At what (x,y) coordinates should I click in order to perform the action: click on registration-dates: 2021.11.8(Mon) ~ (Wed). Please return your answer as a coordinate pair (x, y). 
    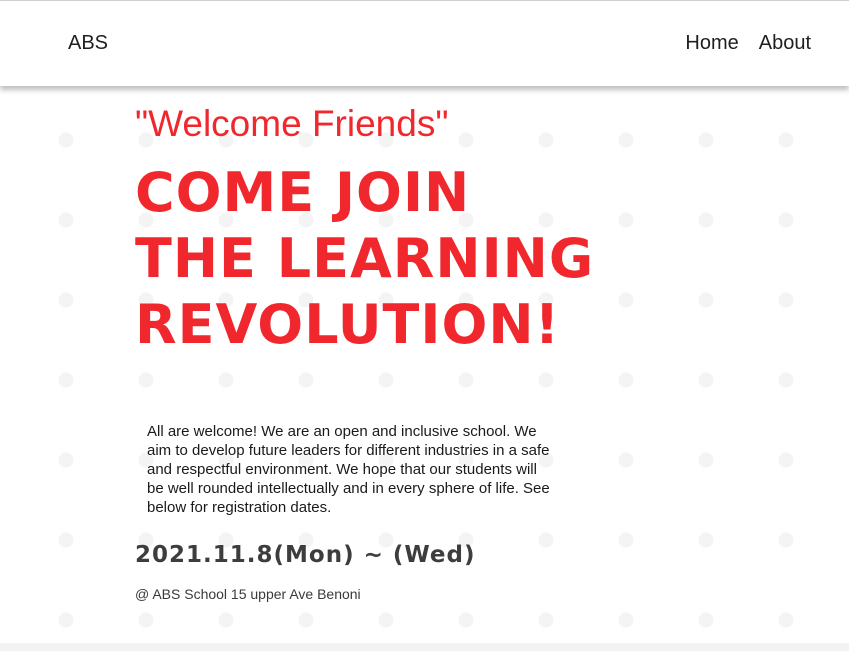
    Looking at the image, I should click on (305, 555).